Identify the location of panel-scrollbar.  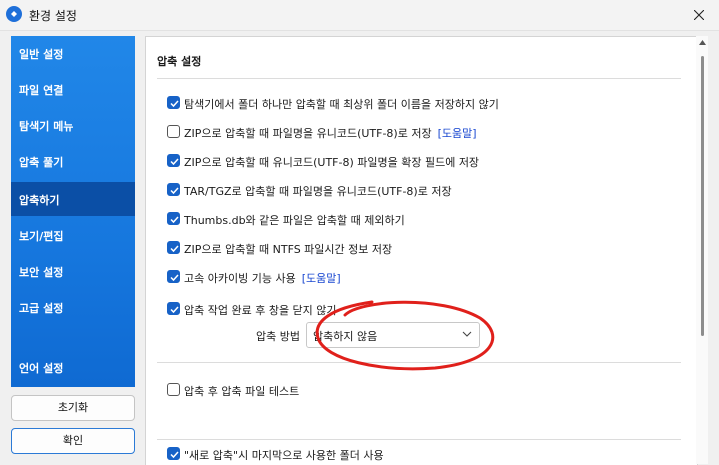
(702, 250).